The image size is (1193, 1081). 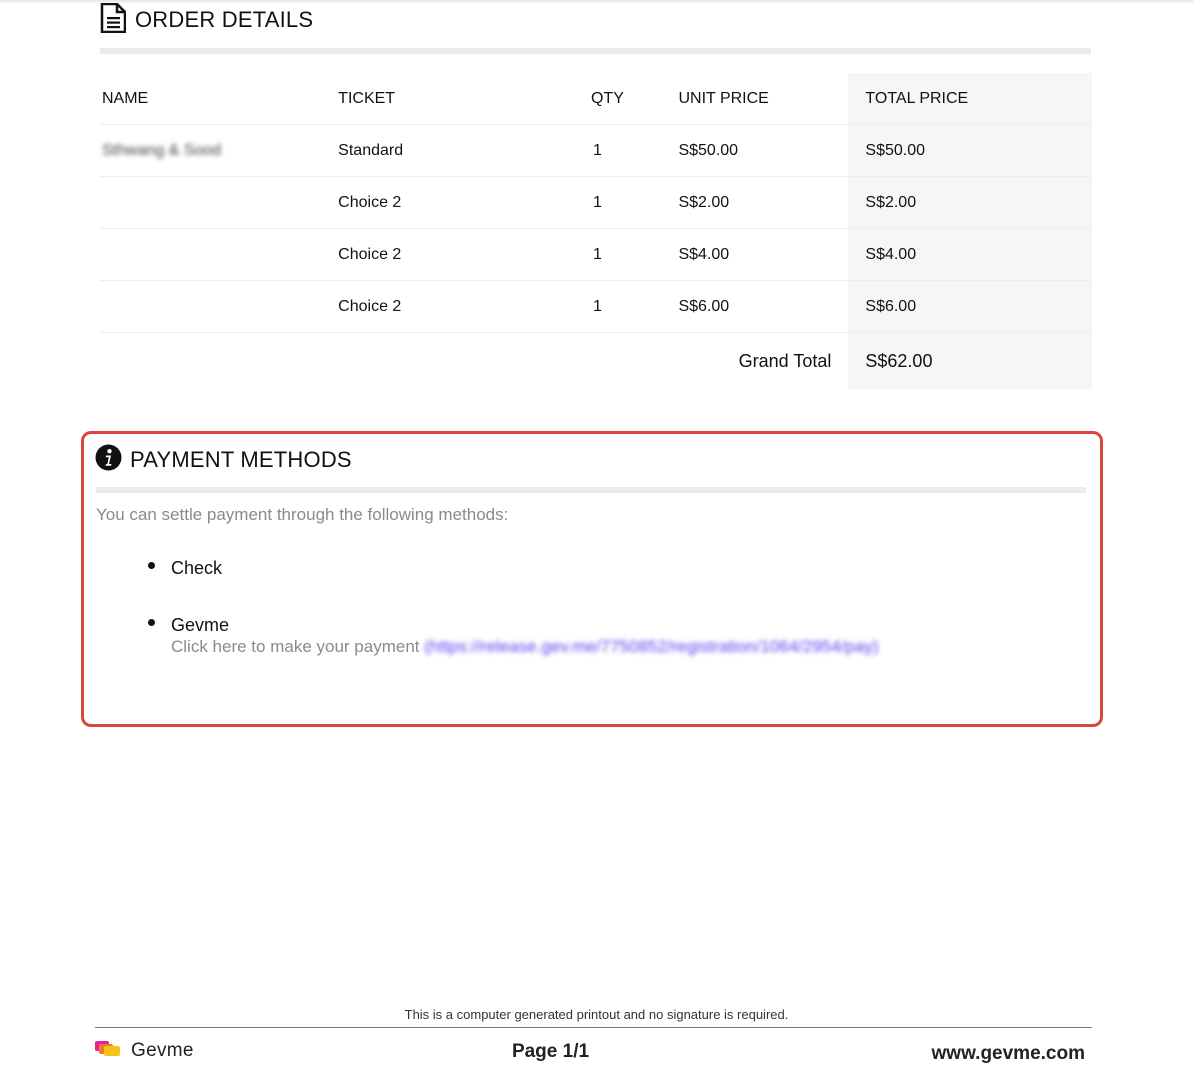 I want to click on unit-price-cell: S$2.00, so click(x=763, y=202).